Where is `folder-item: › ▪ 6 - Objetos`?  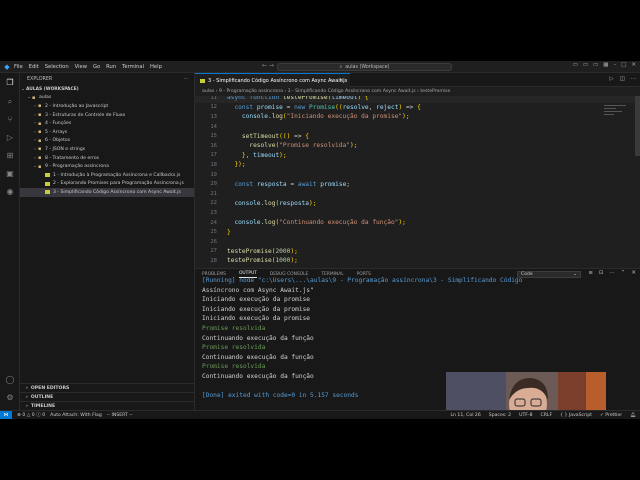 folder-item: › ▪ 6 - Objetos is located at coordinates (107, 141).